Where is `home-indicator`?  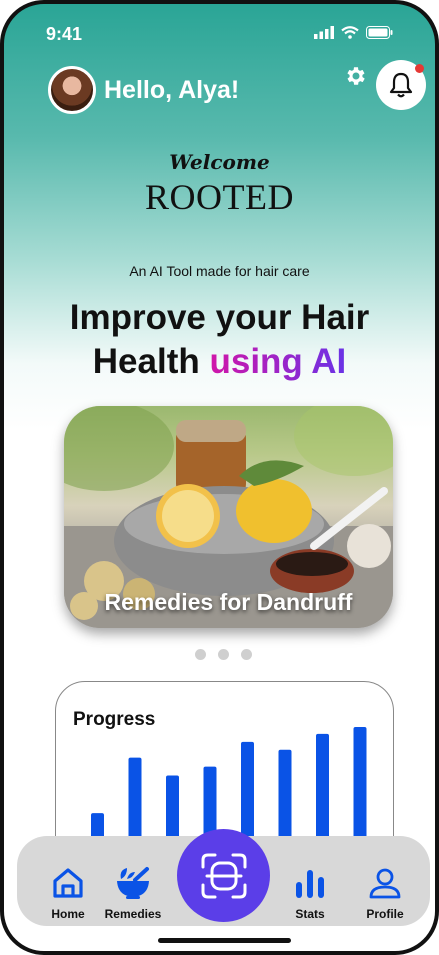
home-indicator is located at coordinates (224, 940).